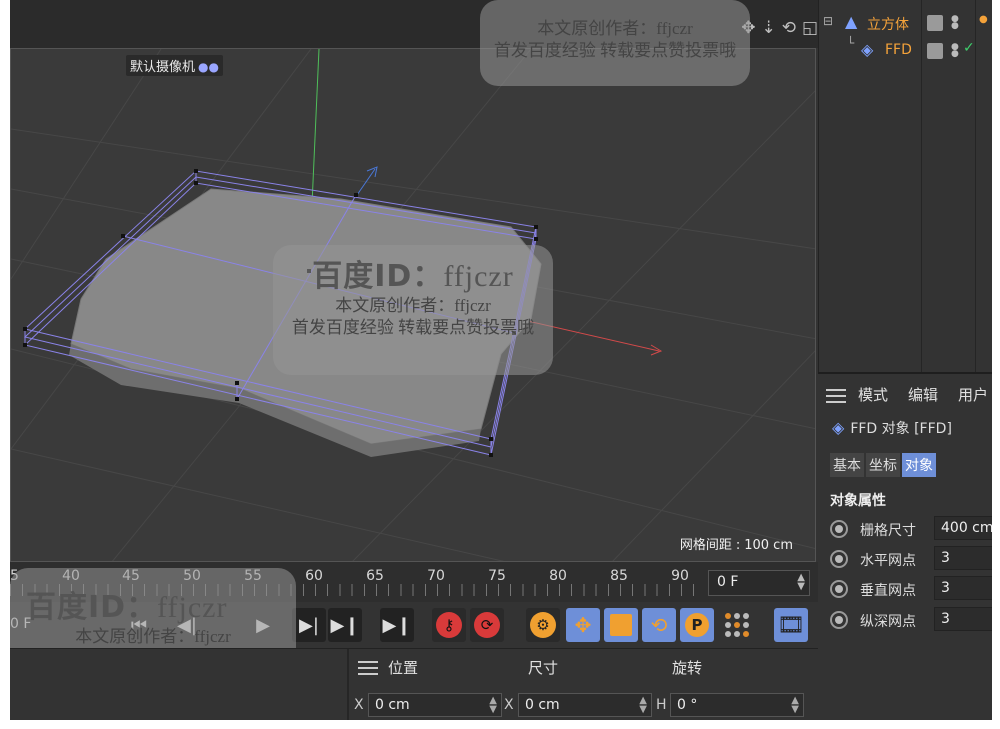 The image size is (1000, 729). What do you see at coordinates (973, 394) in the screenshot?
I see `menu-user: 用户` at bounding box center [973, 394].